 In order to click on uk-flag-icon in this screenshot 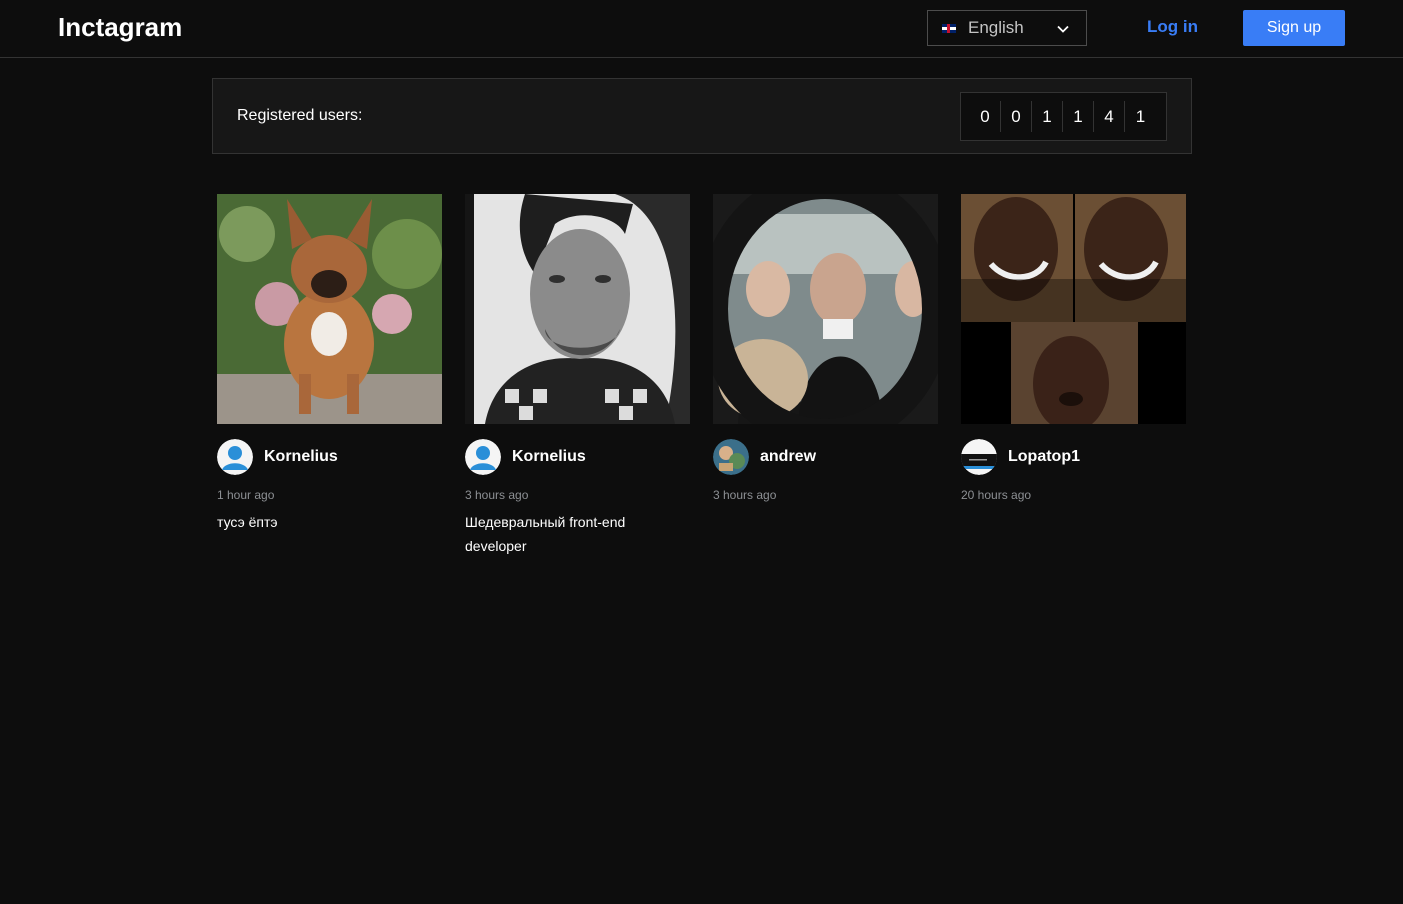, I will do `click(949, 28)`.